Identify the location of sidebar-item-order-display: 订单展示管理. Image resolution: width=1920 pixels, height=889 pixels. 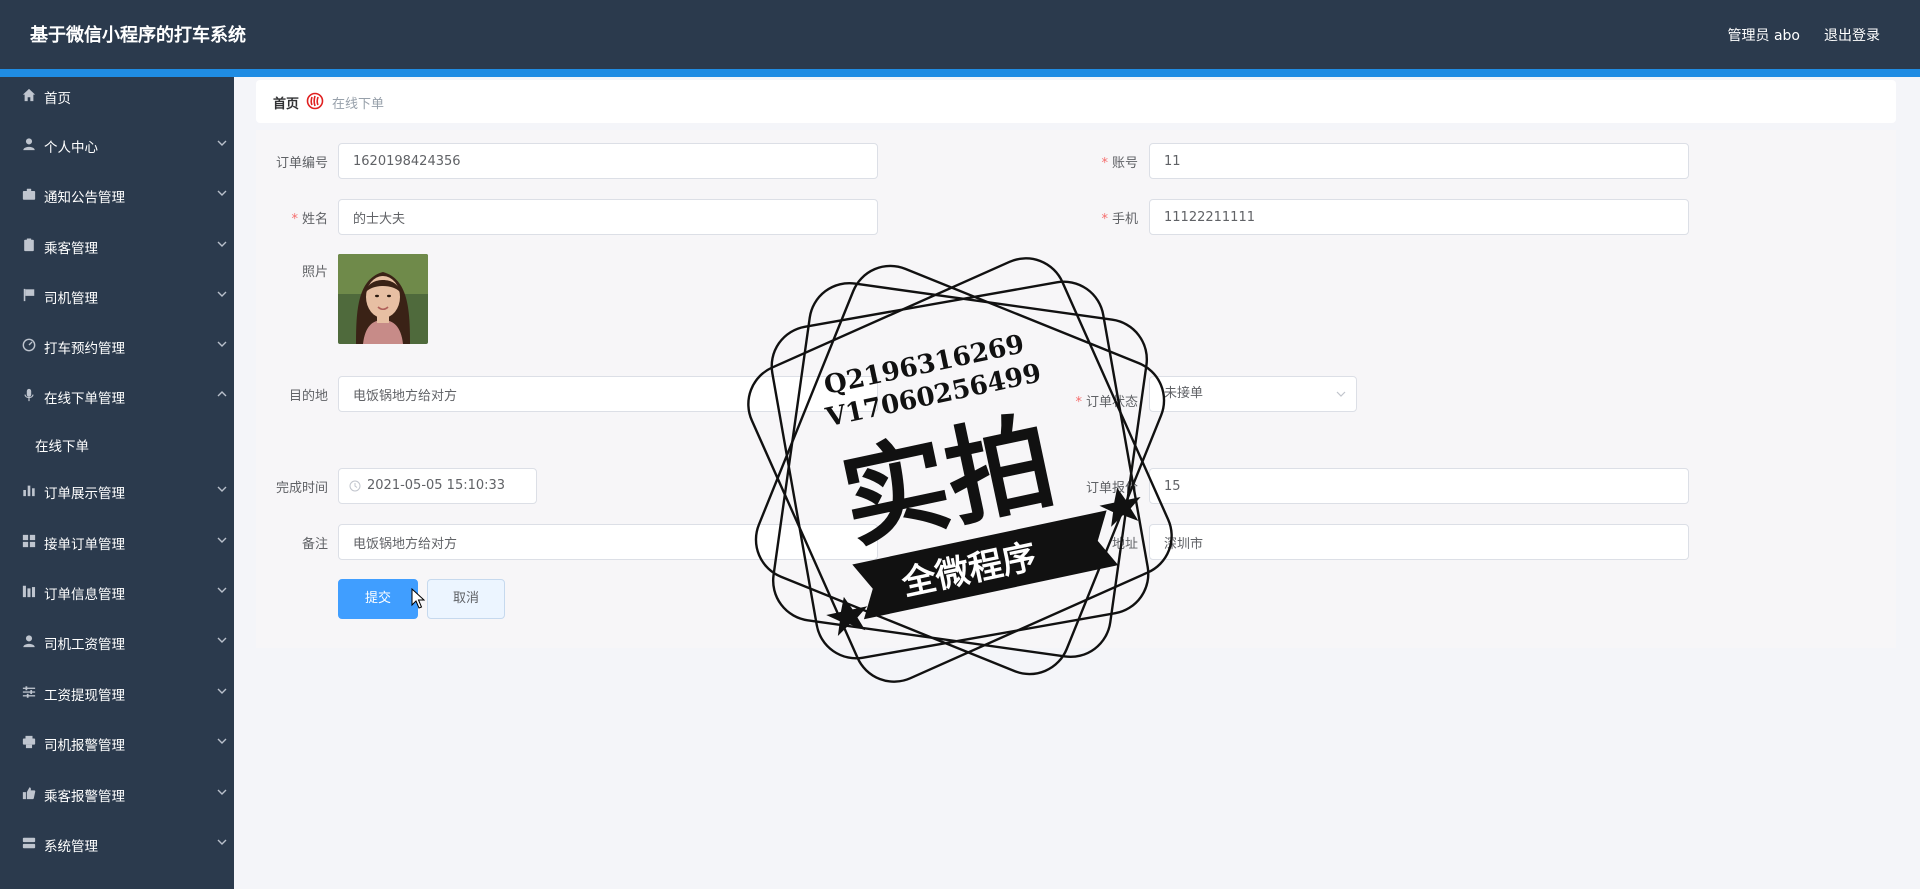
(117, 492).